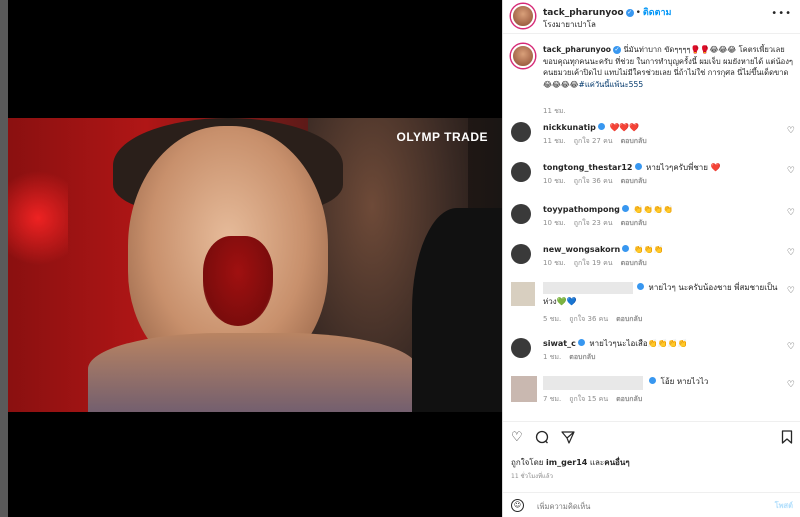  I want to click on caption-username: tack_pharunyoo, so click(577, 49).